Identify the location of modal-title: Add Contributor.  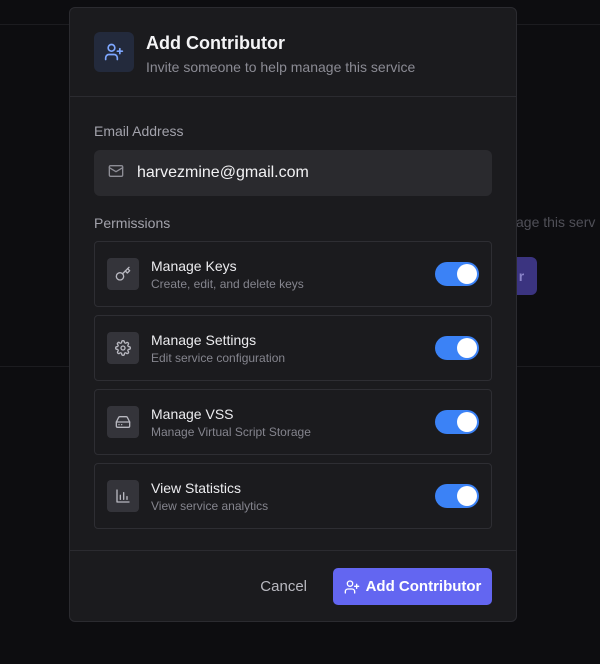
(215, 43).